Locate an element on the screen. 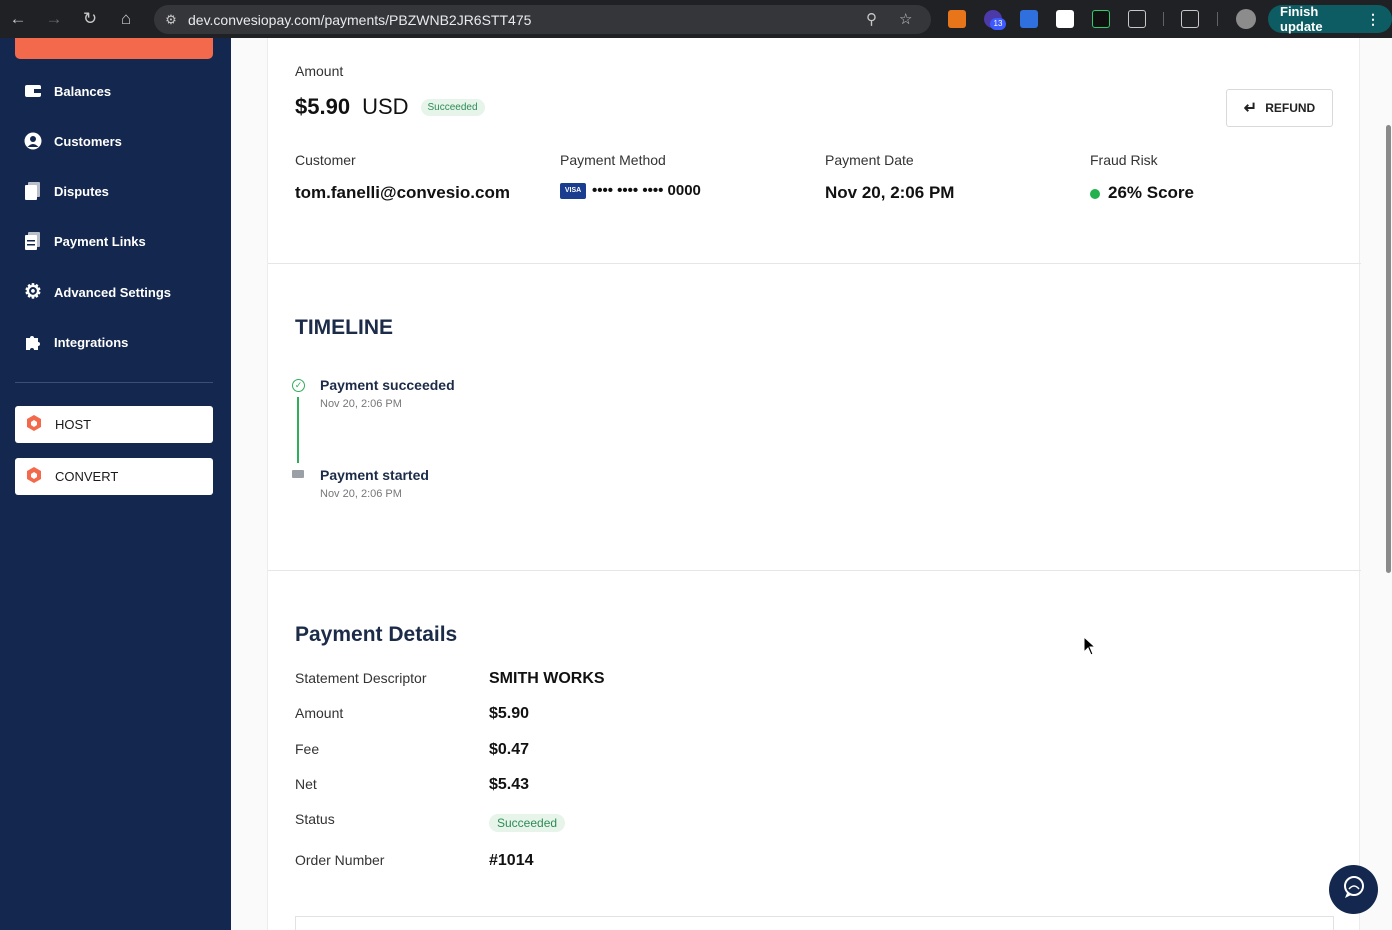  sidebar-item-payment-links: Payment Links is located at coordinates (85, 241).